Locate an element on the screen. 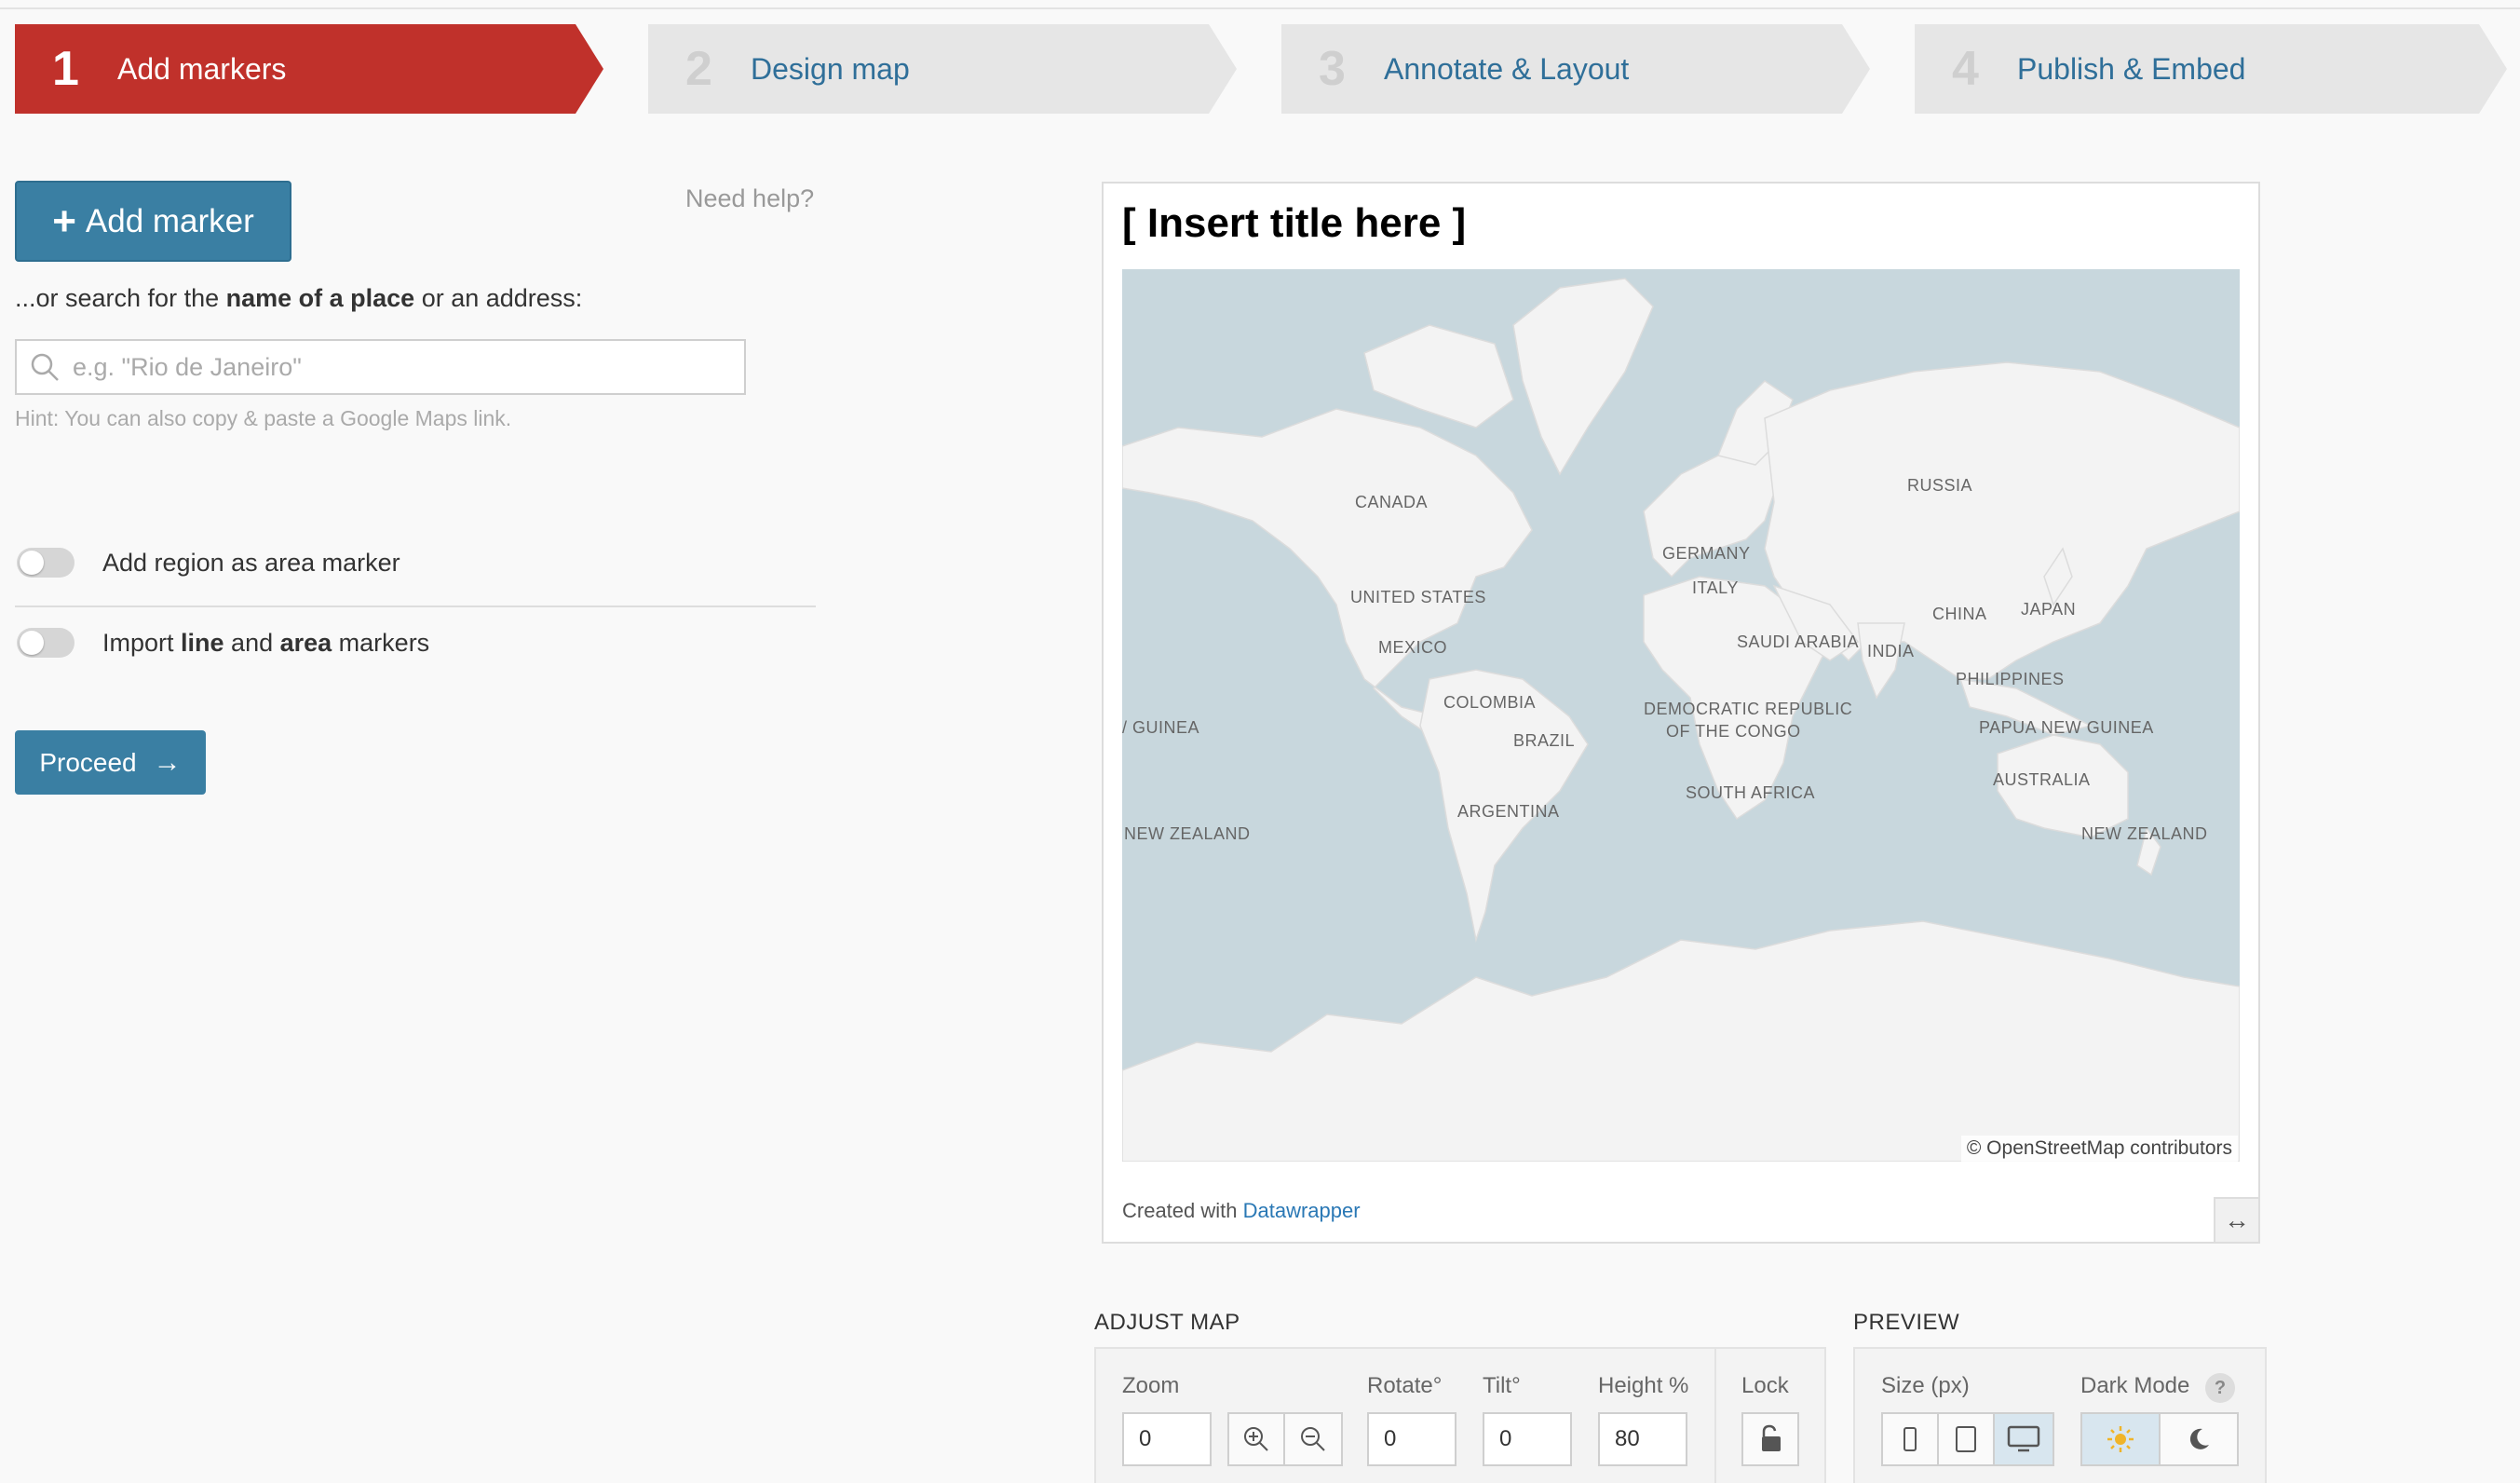 The width and height of the screenshot is (2520, 1483). zoom-buttons is located at coordinates (1285, 1439).